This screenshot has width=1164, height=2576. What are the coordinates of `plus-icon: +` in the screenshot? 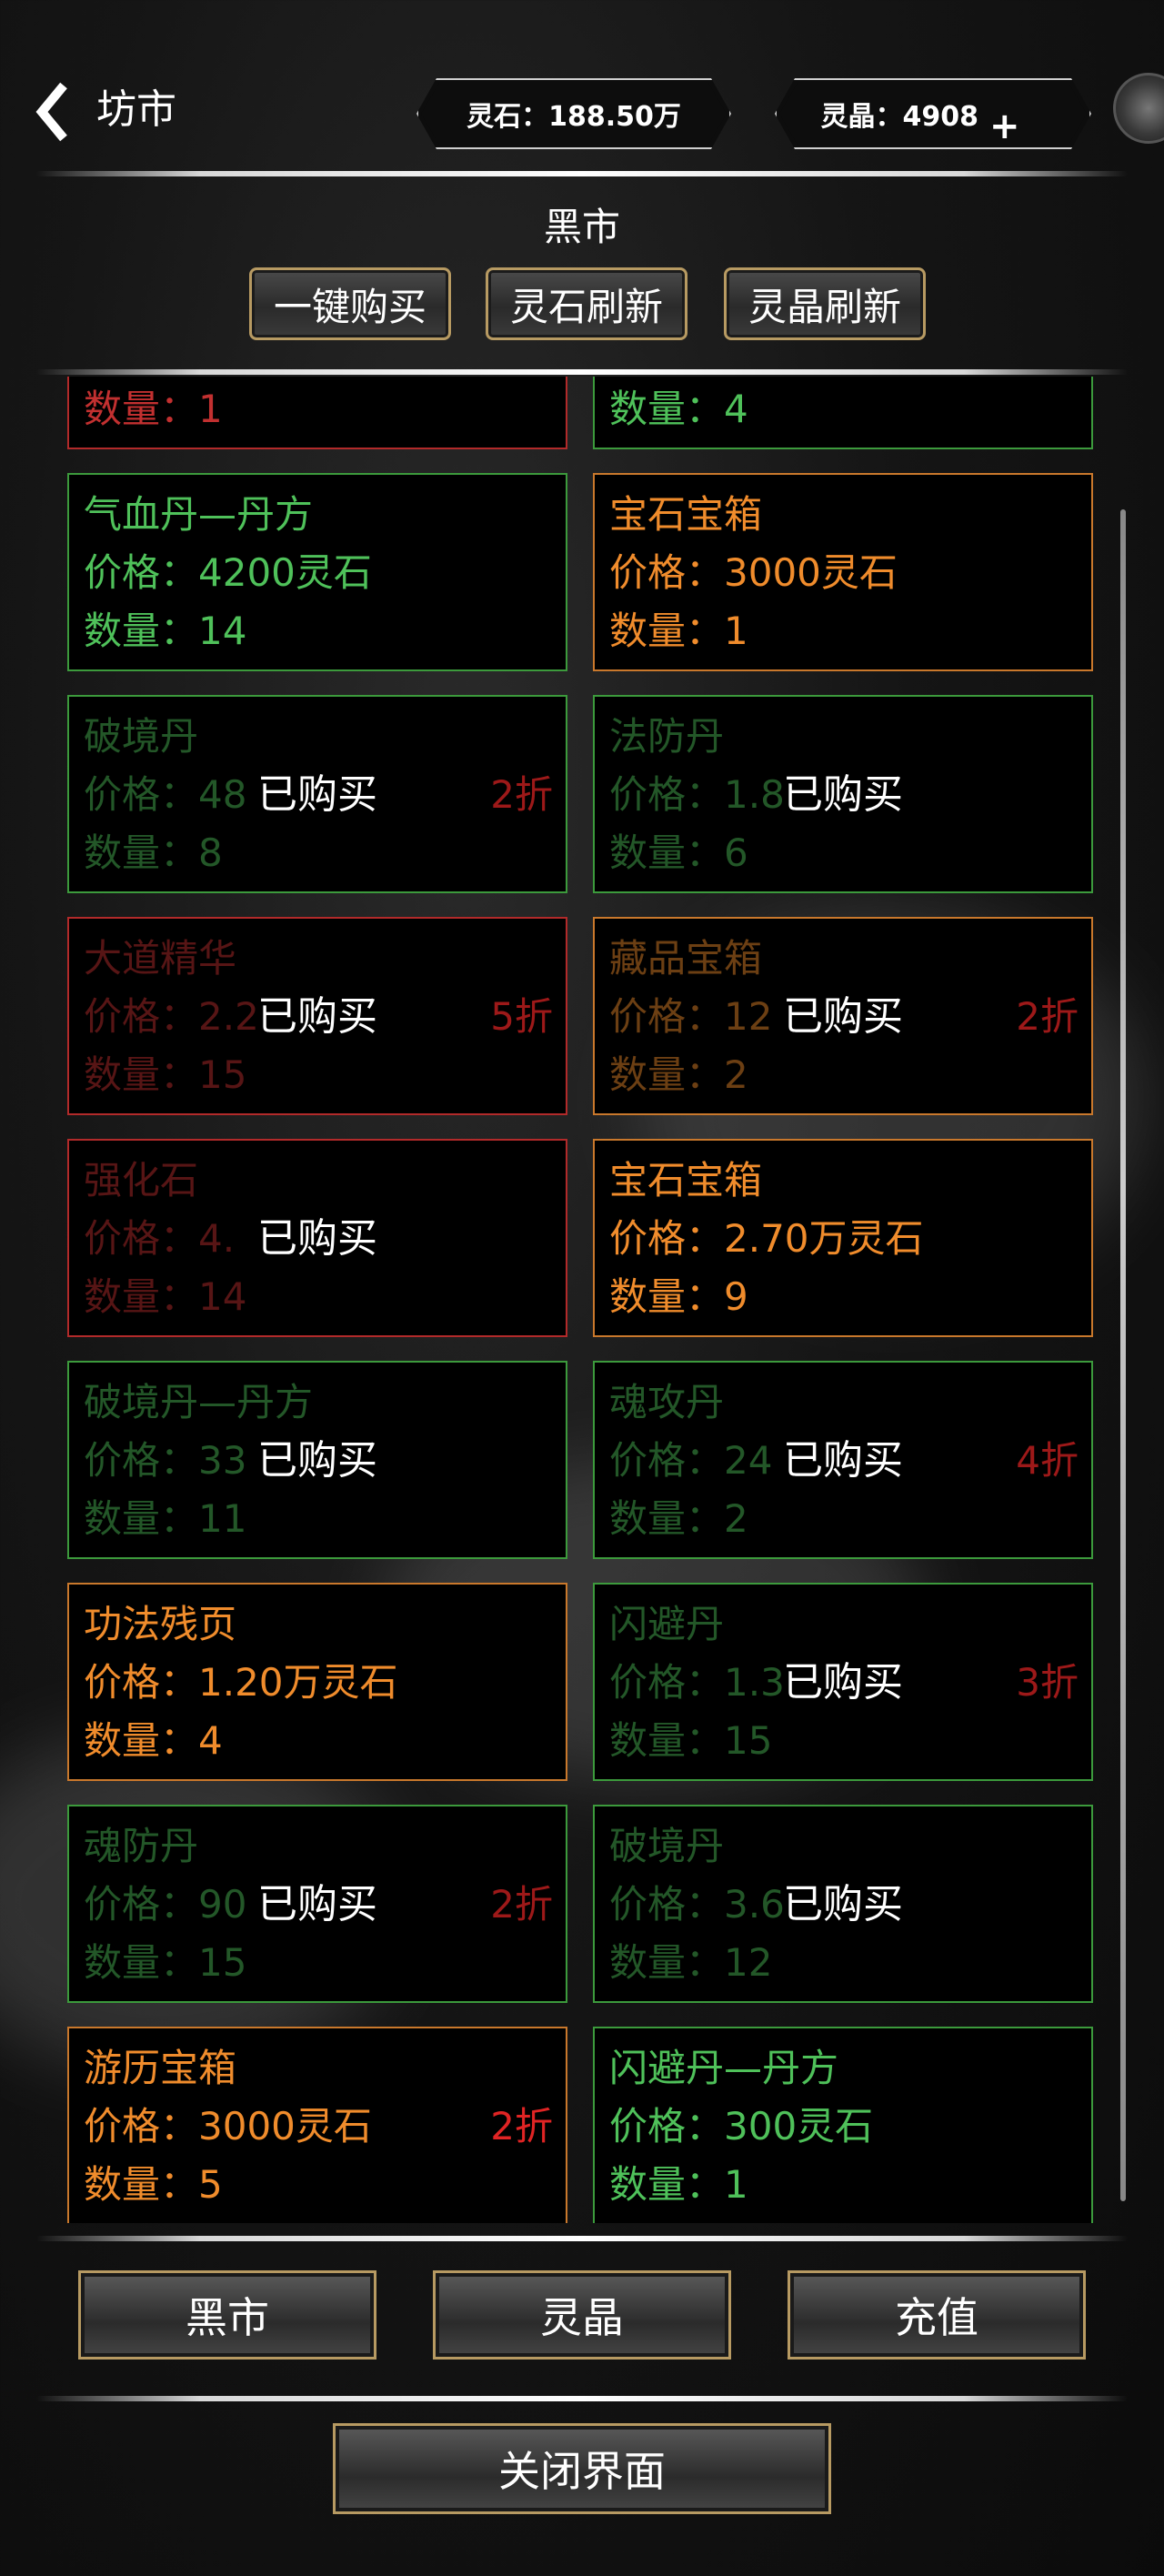 It's located at (1005, 126).